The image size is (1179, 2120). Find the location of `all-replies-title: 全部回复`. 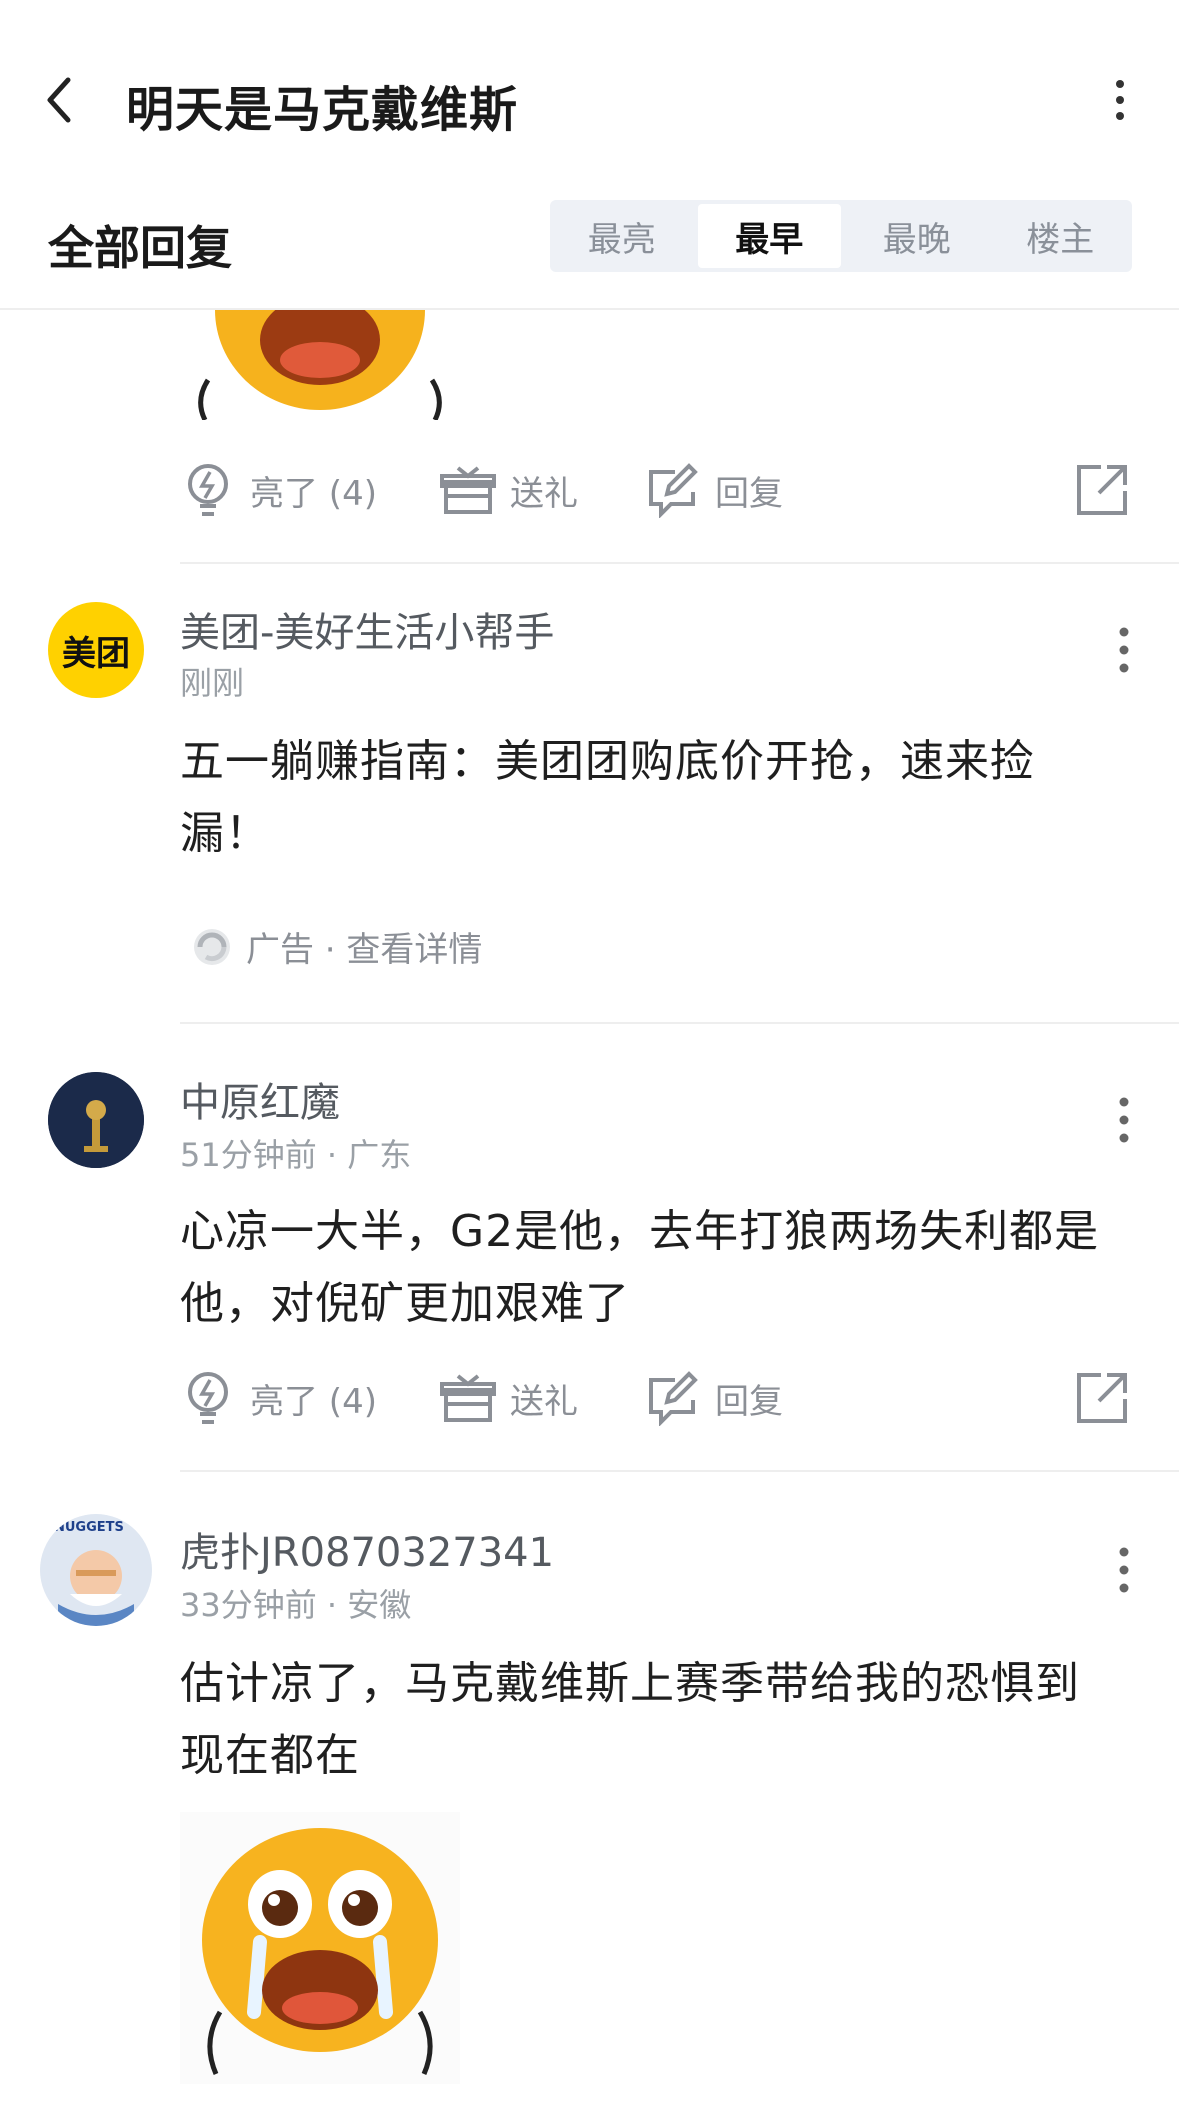

all-replies-title: 全部回复 is located at coordinates (140, 248).